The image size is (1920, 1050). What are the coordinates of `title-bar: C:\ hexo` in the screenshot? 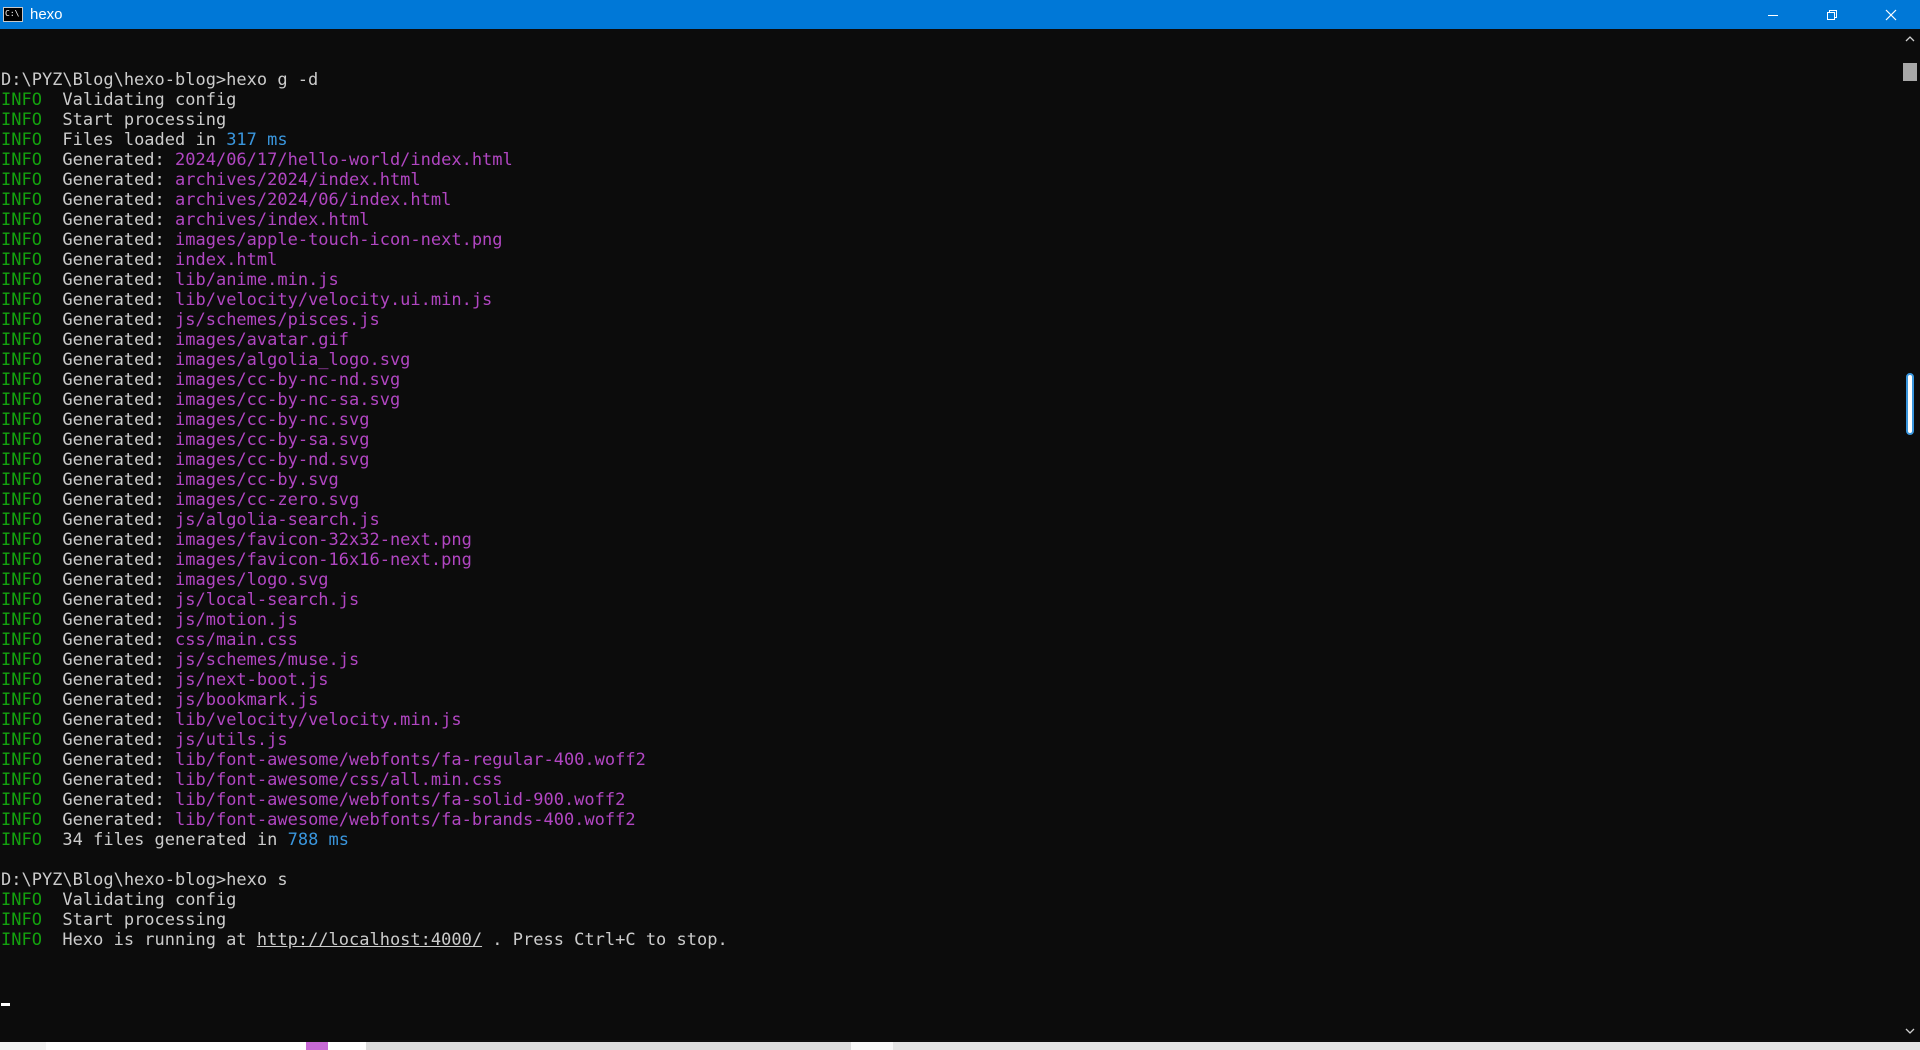 It's located at (960, 14).